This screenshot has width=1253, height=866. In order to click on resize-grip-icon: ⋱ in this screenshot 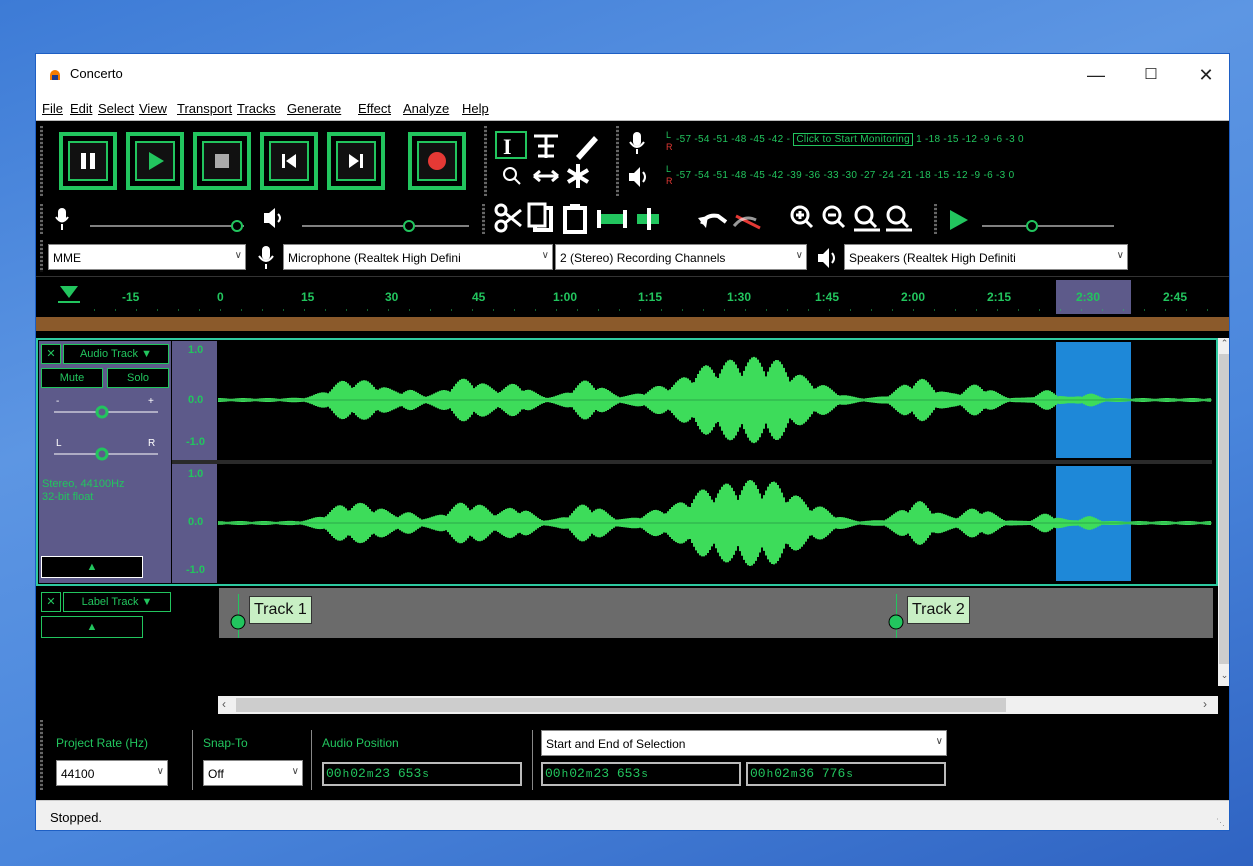, I will do `click(1220, 822)`.